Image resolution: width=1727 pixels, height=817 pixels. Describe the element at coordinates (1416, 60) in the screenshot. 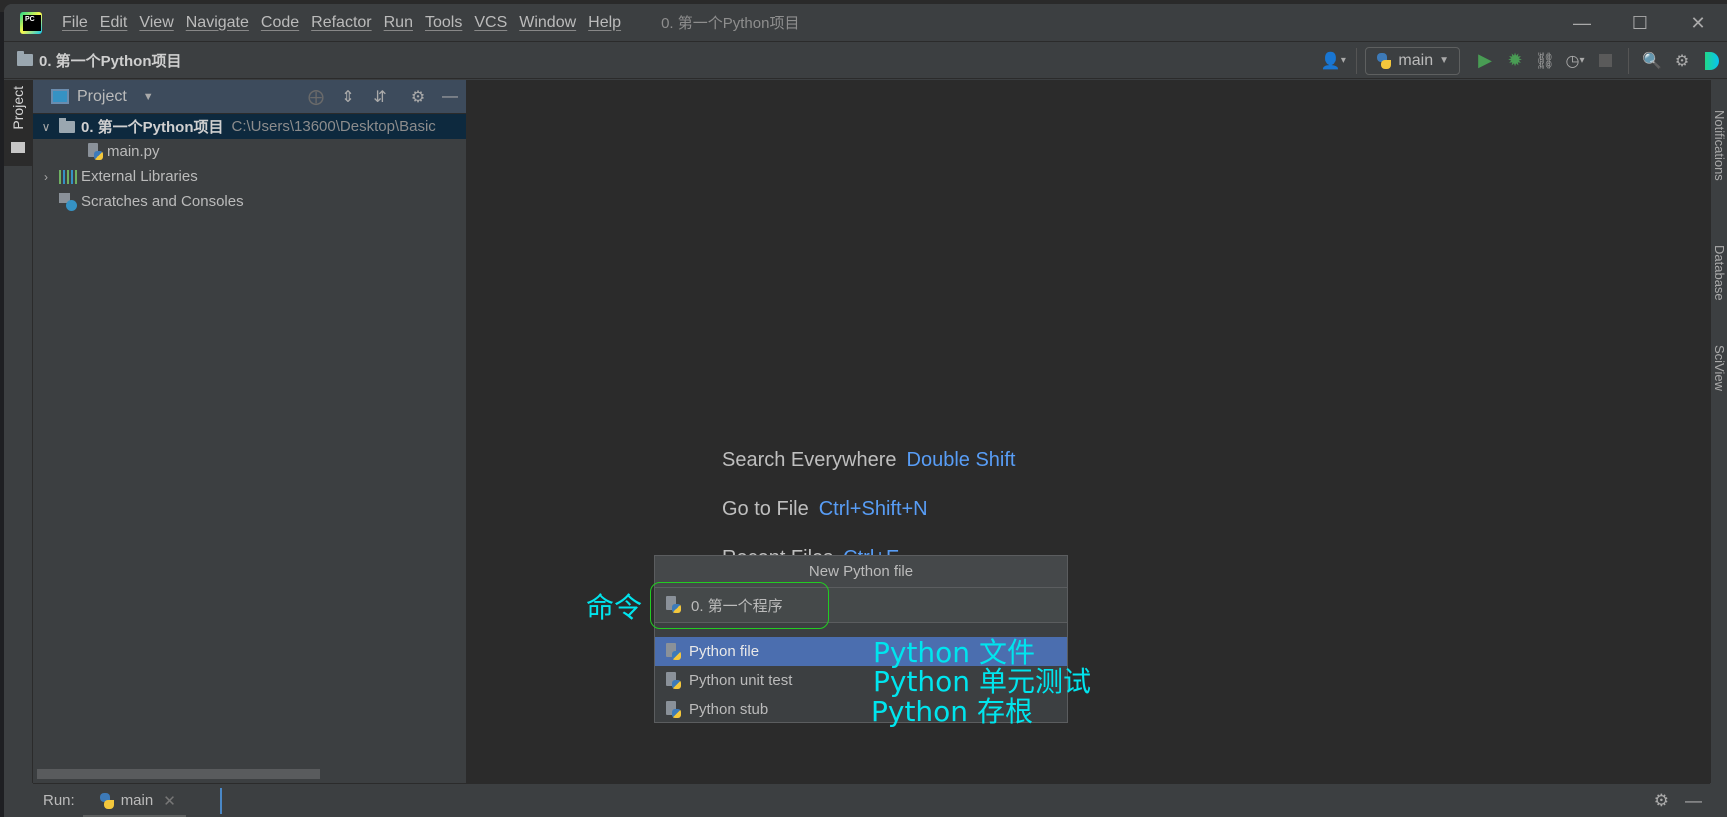

I see `run-config-label: main` at that location.